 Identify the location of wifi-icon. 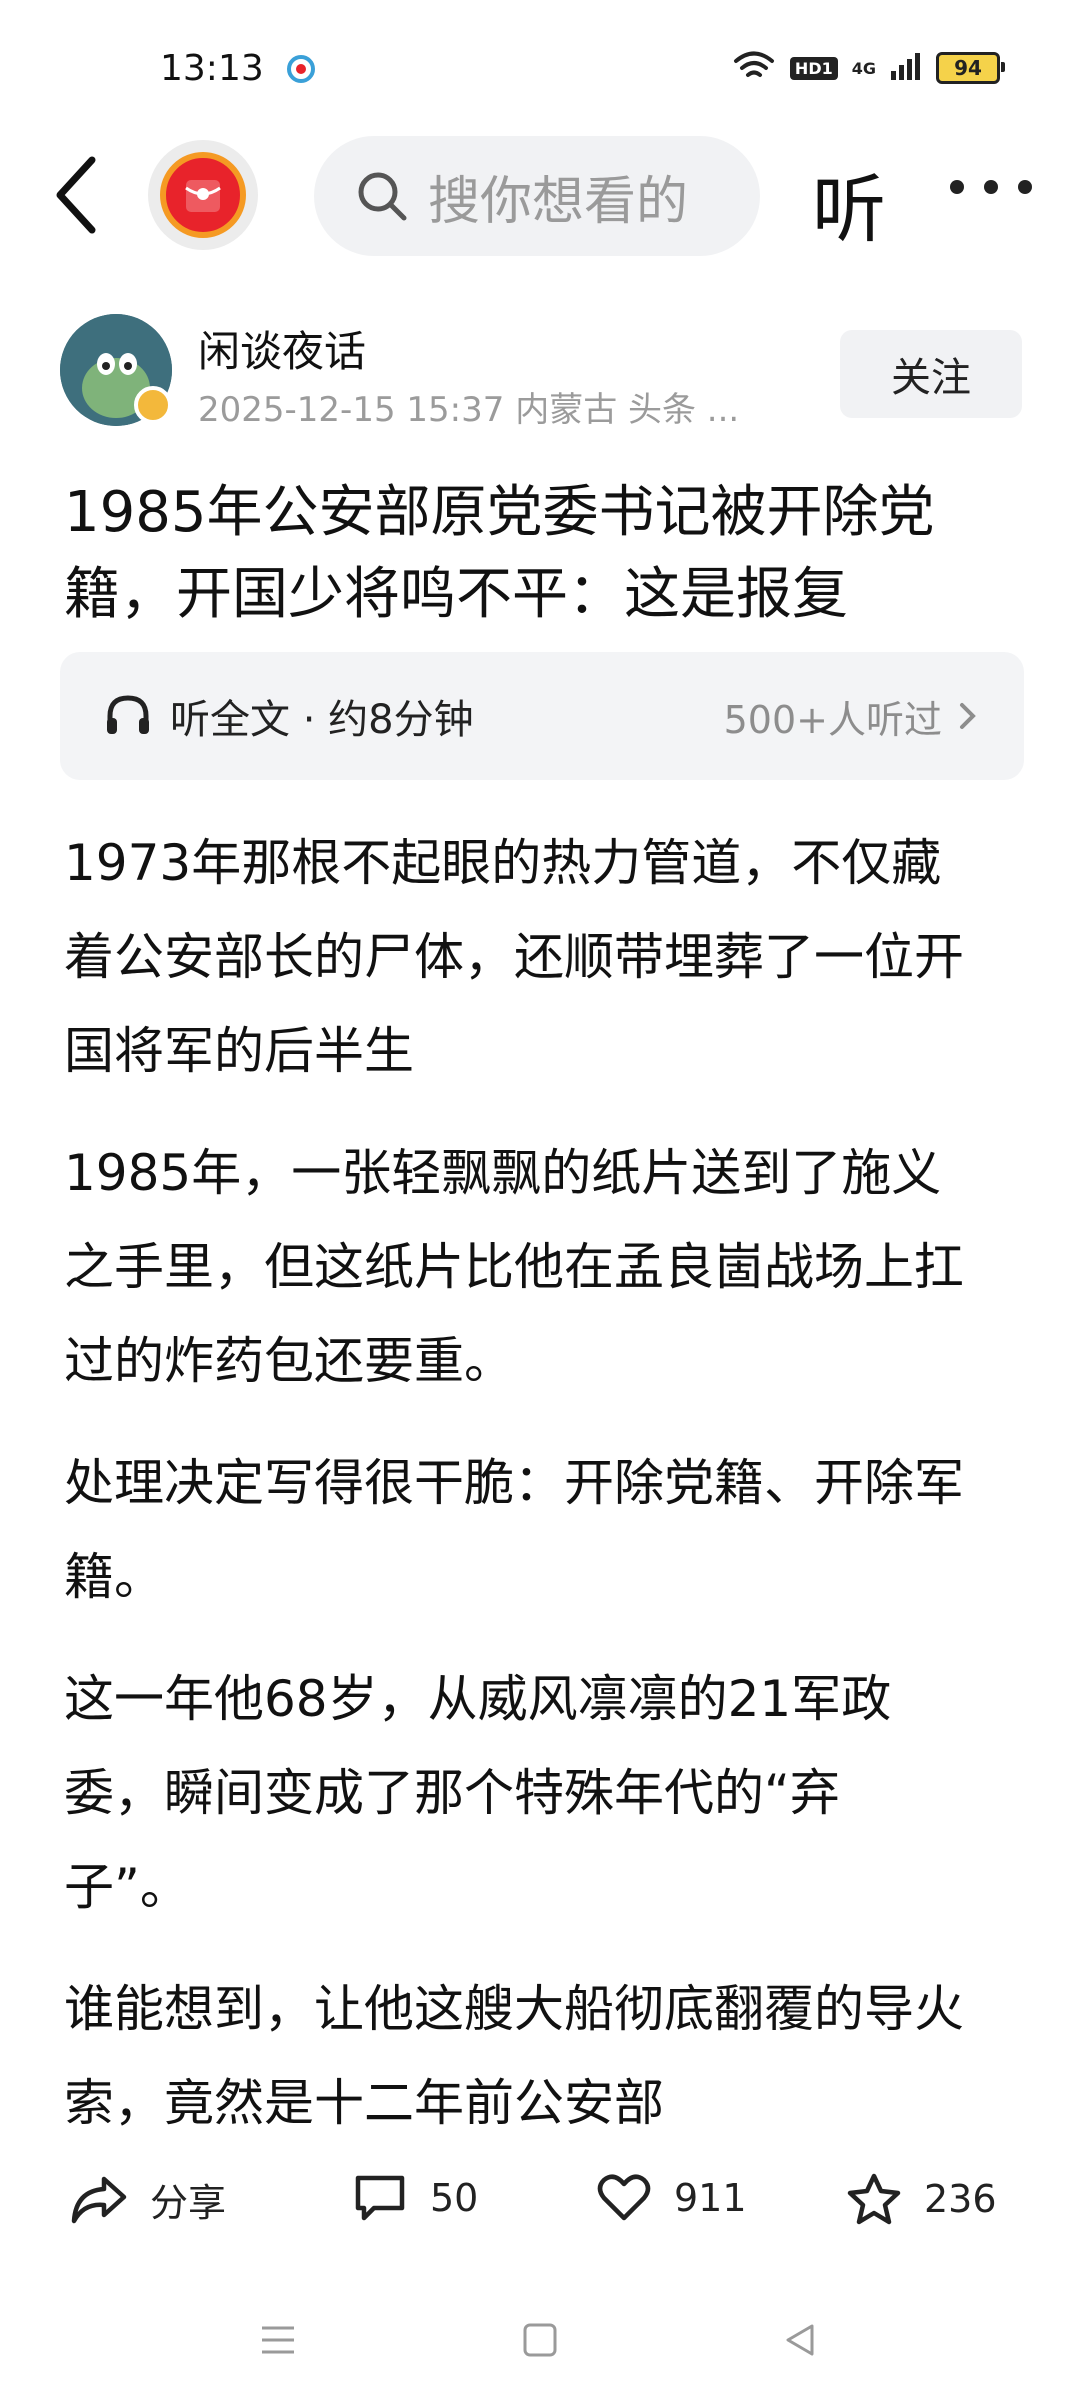
(754, 68).